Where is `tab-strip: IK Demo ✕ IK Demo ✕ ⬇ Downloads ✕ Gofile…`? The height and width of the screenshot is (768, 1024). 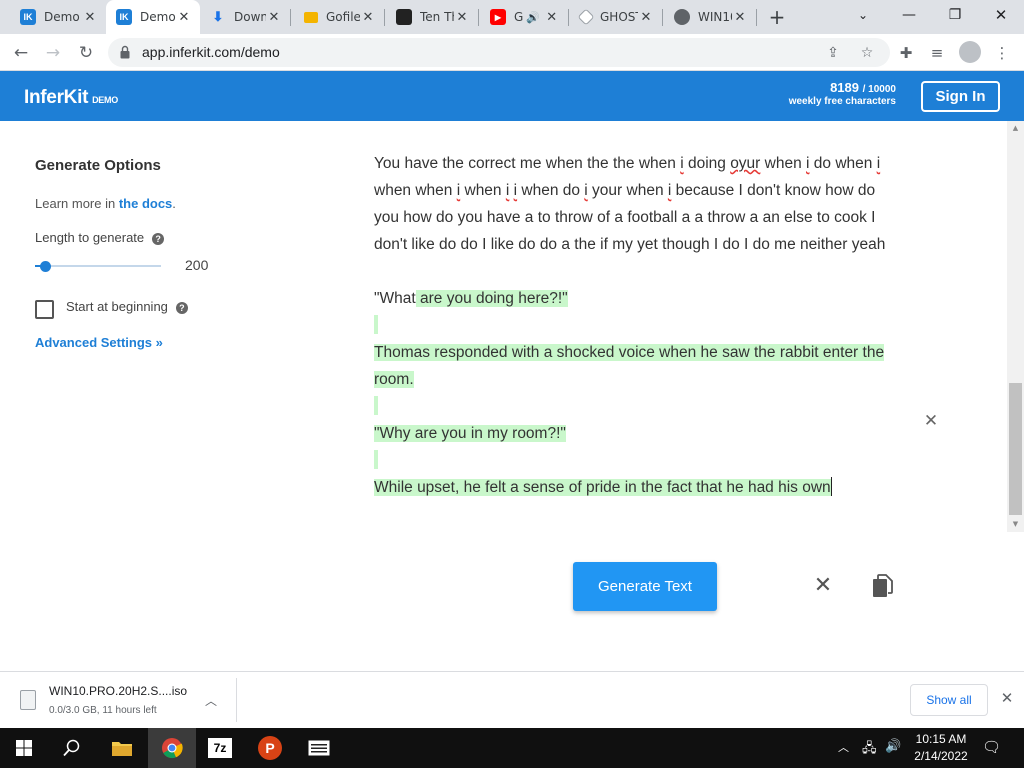 tab-strip: IK Demo ✕ IK Demo ✕ ⬇ Downloads ✕ Gofile… is located at coordinates (512, 17).